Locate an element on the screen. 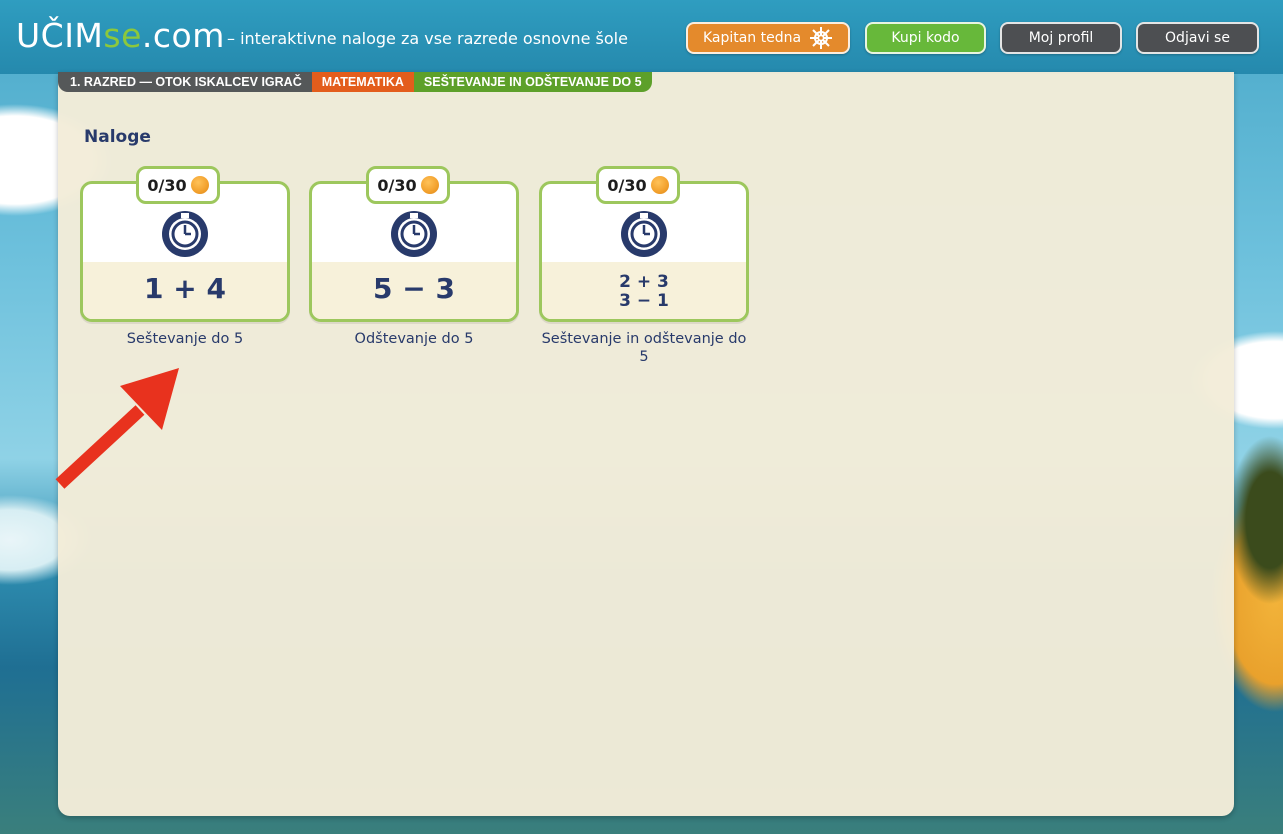 The image size is (1283, 834). logout-button: Odjavi se is located at coordinates (1197, 38).